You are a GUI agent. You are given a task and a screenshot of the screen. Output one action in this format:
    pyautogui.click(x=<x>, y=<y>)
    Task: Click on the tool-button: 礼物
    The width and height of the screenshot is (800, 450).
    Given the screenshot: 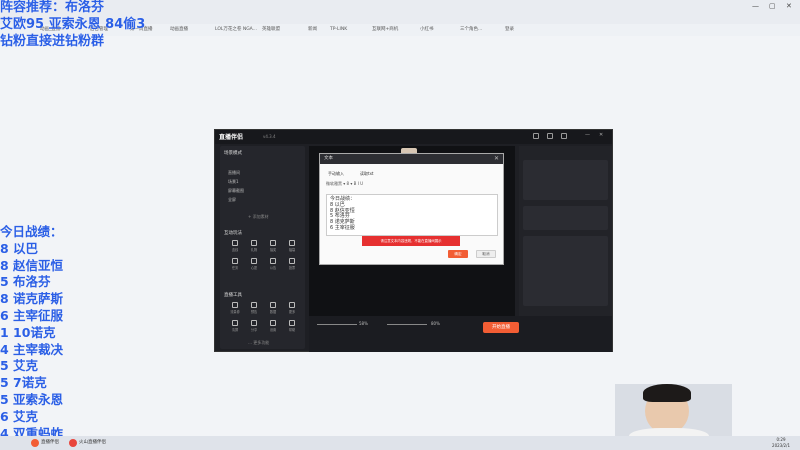 What is the action you would take?
    pyautogui.click(x=254, y=247)
    